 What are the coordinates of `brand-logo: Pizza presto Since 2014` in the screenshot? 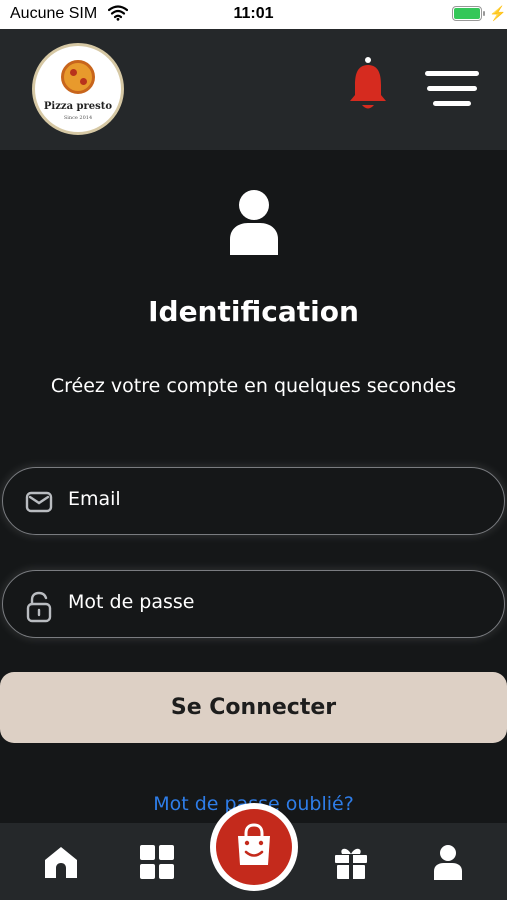 It's located at (78, 89).